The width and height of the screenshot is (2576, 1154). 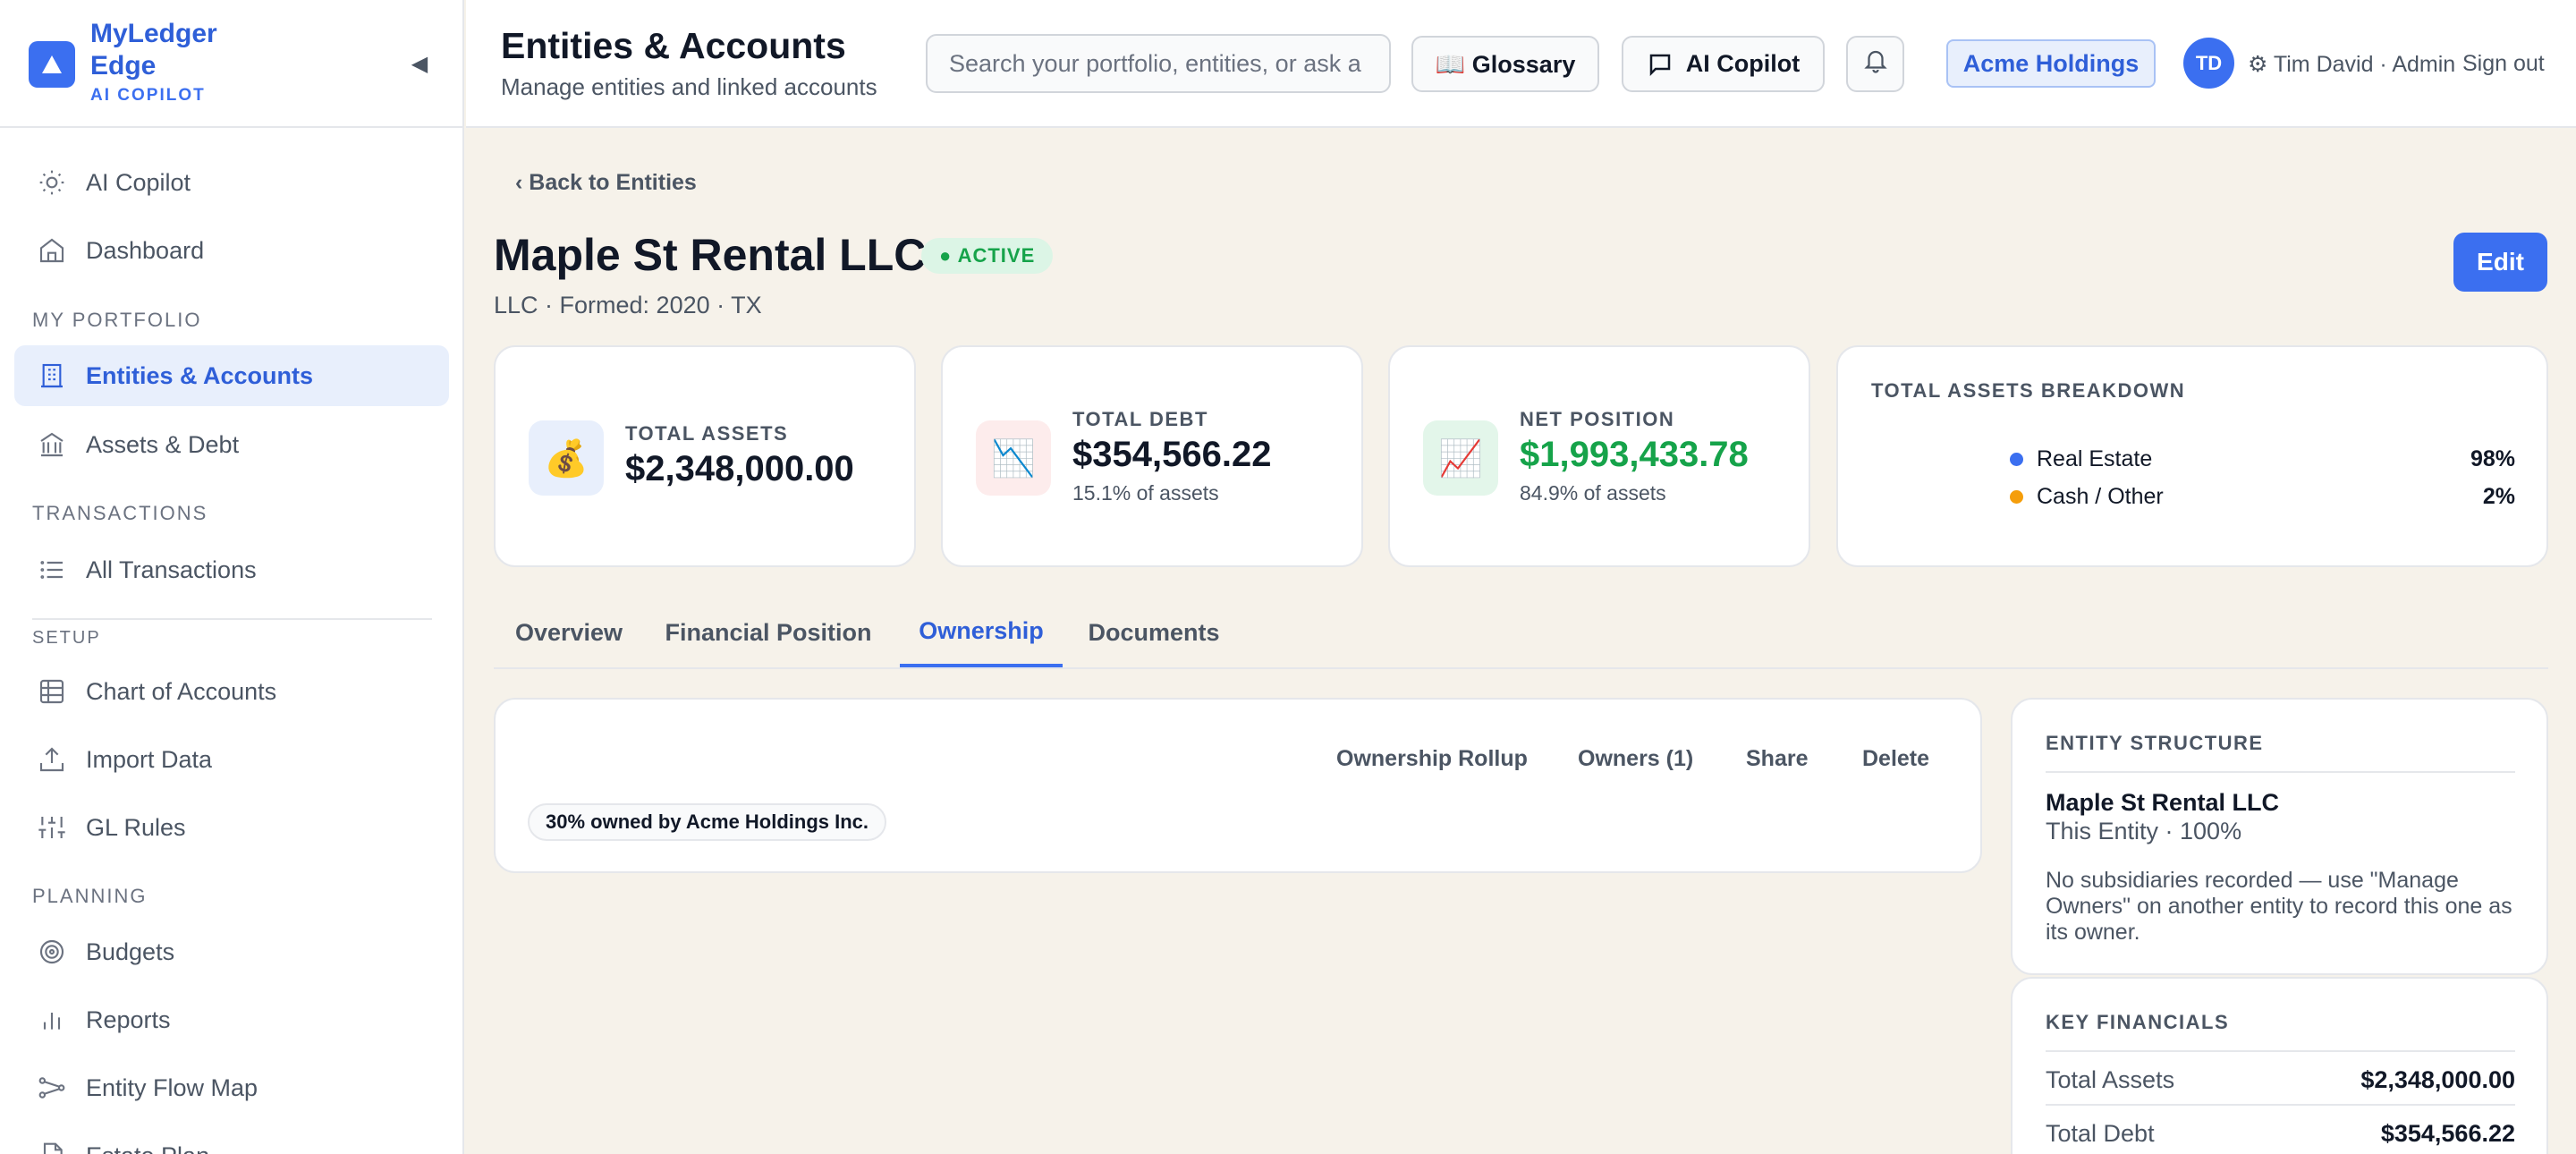 What do you see at coordinates (2280, 1133) in the screenshot?
I see `key-financial-row: Total Debt $354,566.22` at bounding box center [2280, 1133].